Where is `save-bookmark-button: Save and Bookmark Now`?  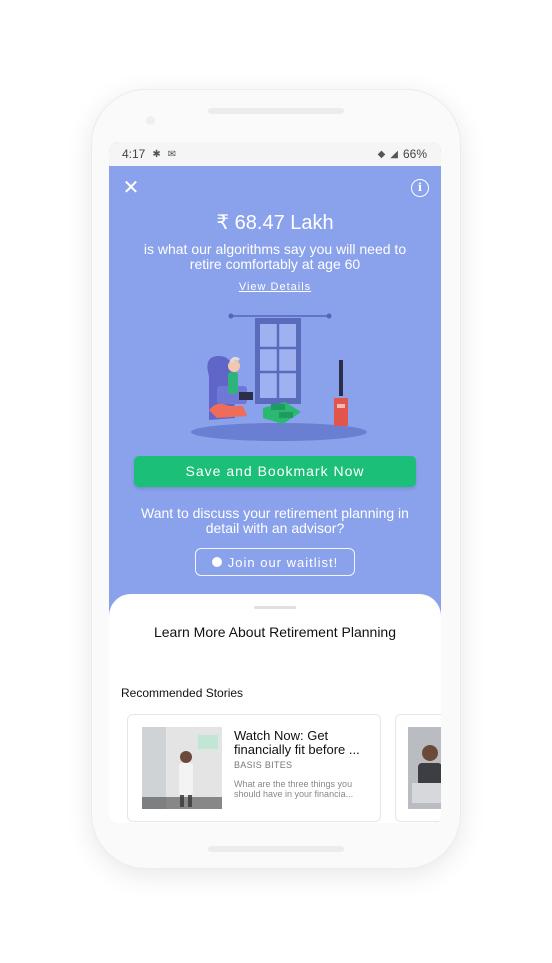
save-bookmark-button: Save and Bookmark Now is located at coordinates (275, 471).